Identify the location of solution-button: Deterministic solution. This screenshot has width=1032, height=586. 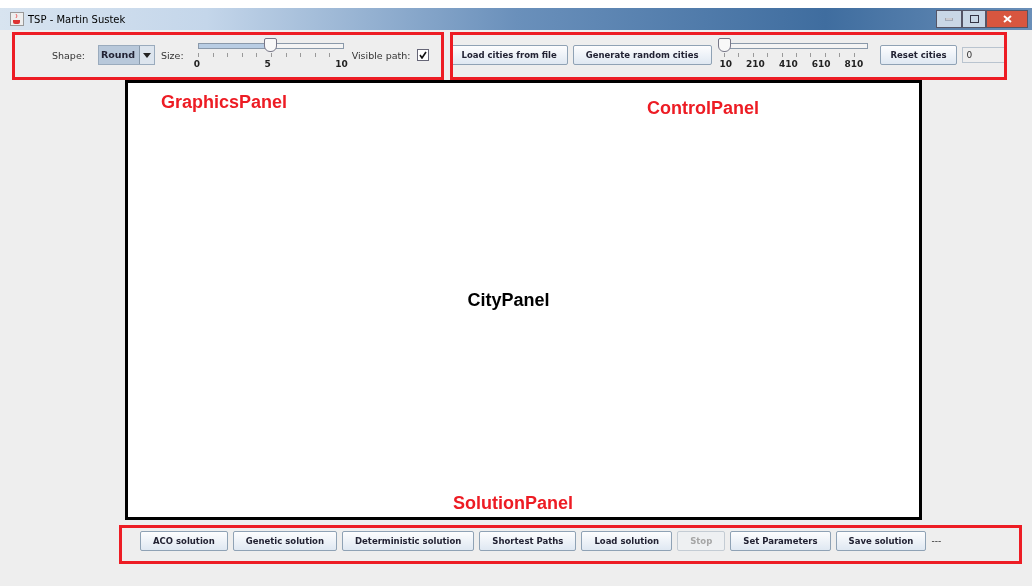
(408, 541).